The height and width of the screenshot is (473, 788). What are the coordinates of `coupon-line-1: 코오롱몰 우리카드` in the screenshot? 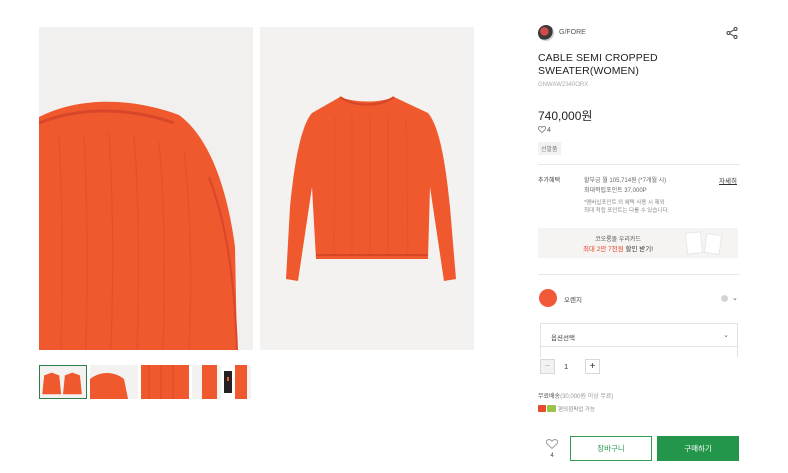 It's located at (618, 240).